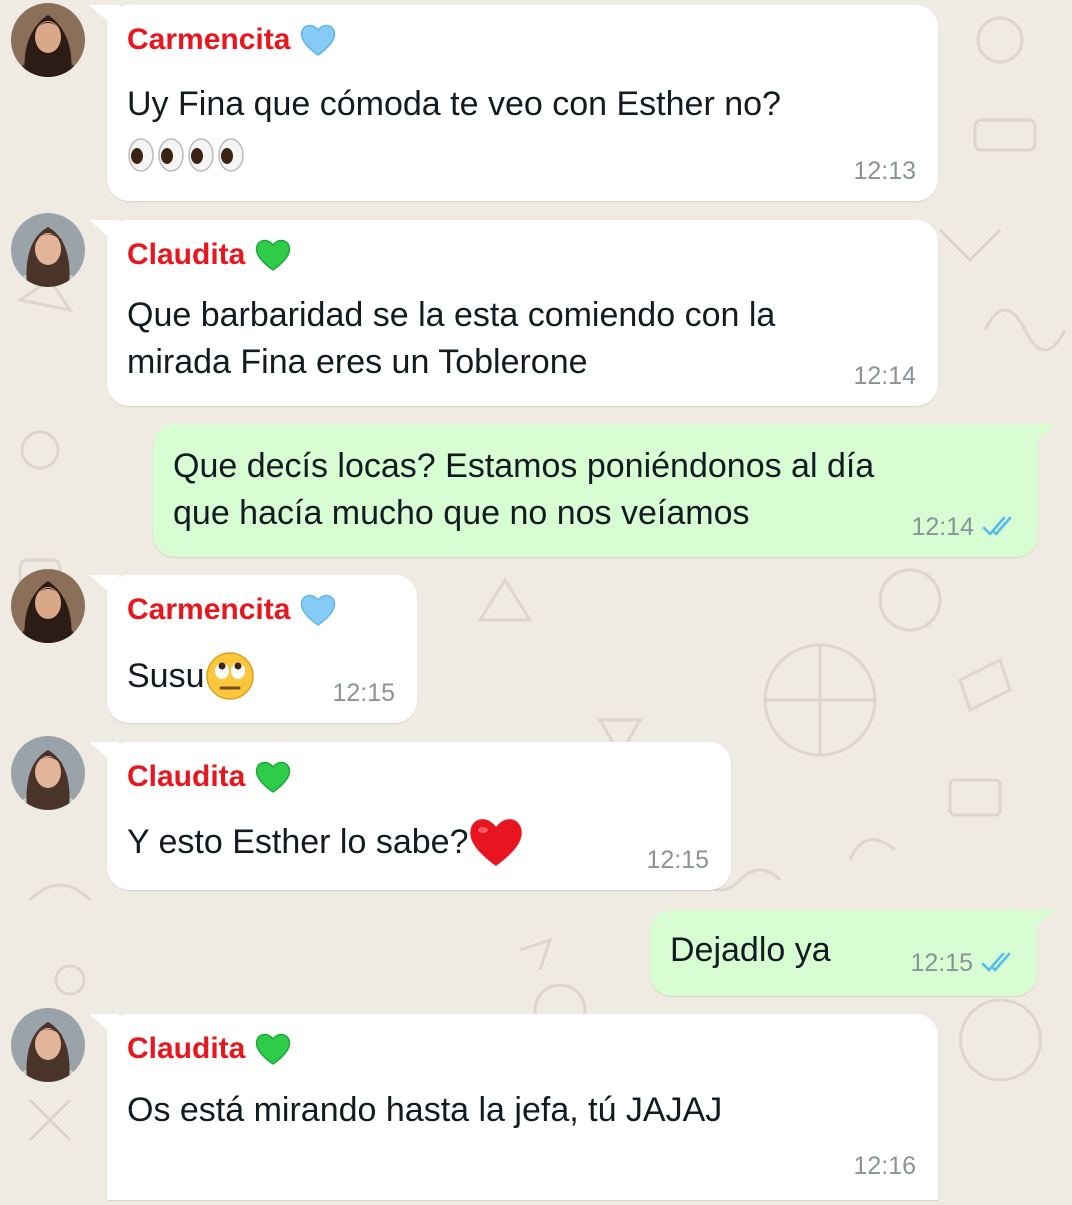 The height and width of the screenshot is (1205, 1072). What do you see at coordinates (325, 842) in the screenshot?
I see `message-text: Y esto Esther lo sabe?` at bounding box center [325, 842].